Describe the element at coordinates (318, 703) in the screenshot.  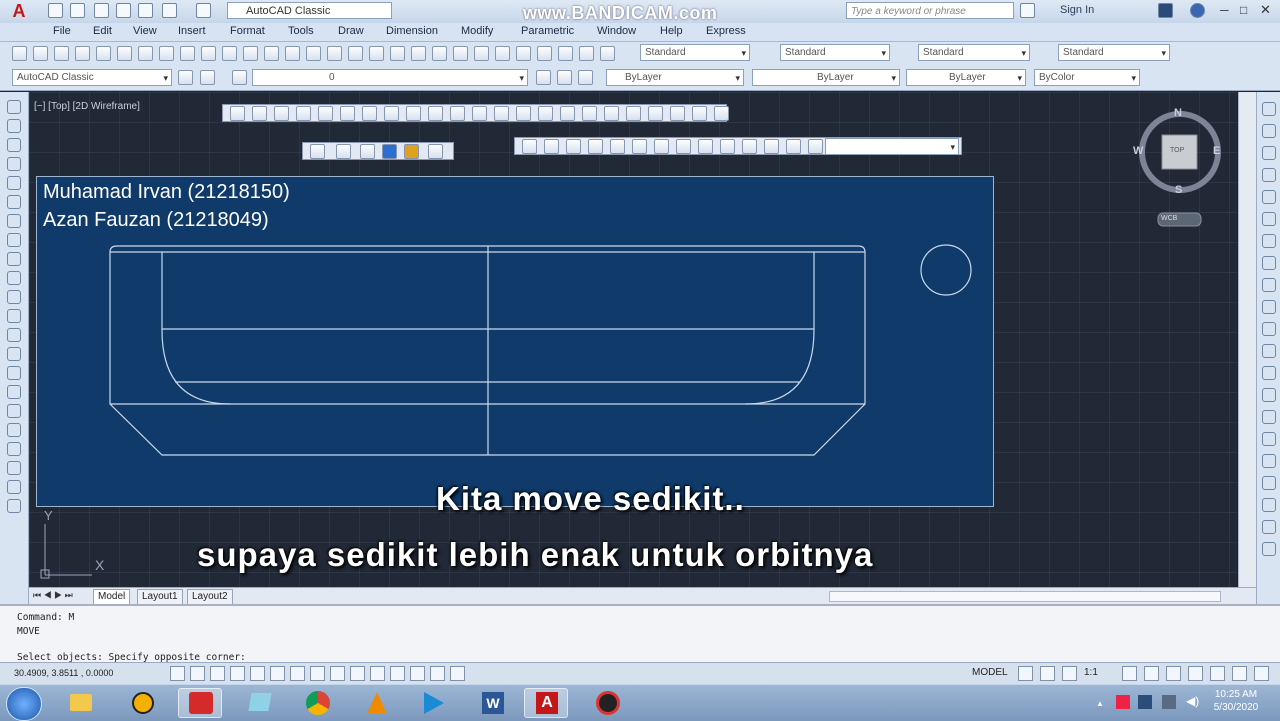
I see `chrome-taskbar-icon` at that location.